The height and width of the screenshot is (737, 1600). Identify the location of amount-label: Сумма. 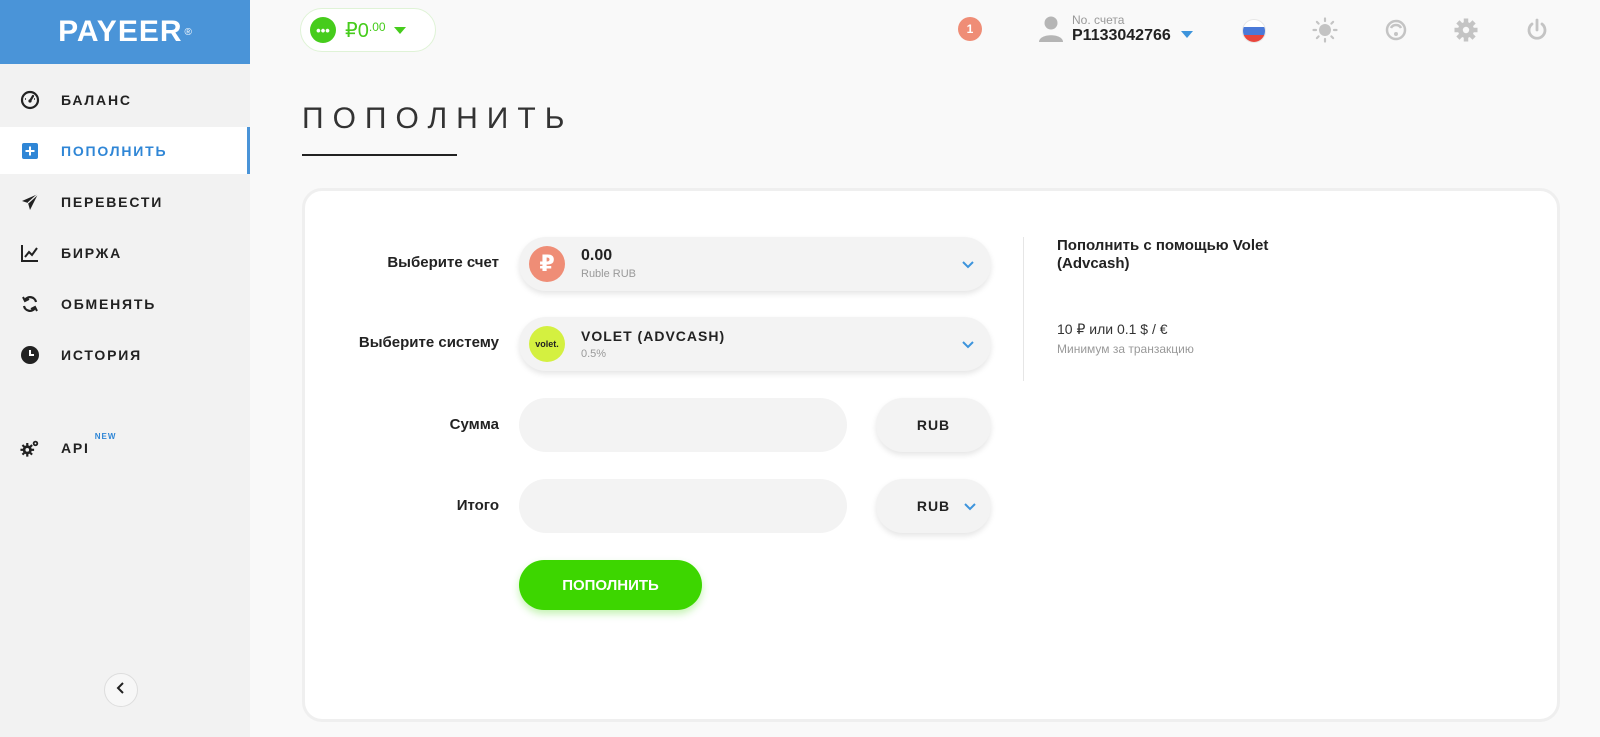
(474, 424).